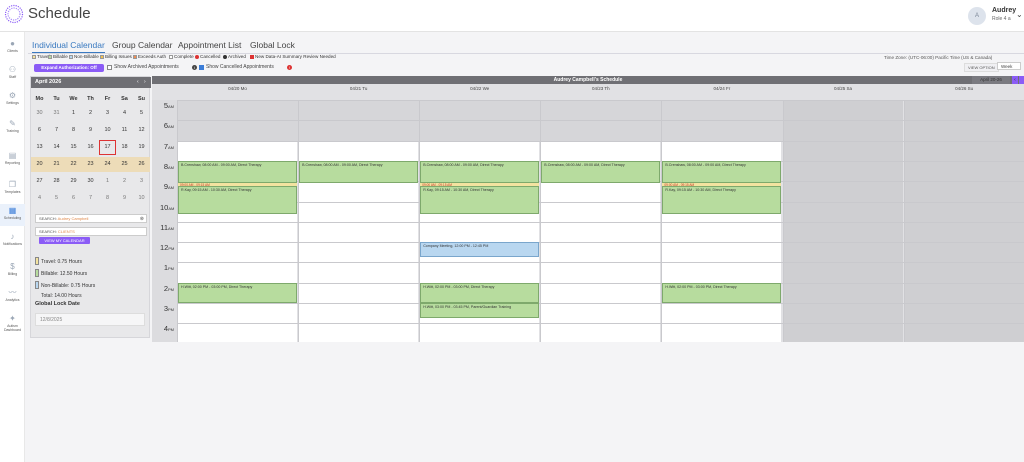 The width and height of the screenshot is (1024, 462). Describe the element at coordinates (141, 130) in the screenshot. I see `calendar-day: 12` at that location.